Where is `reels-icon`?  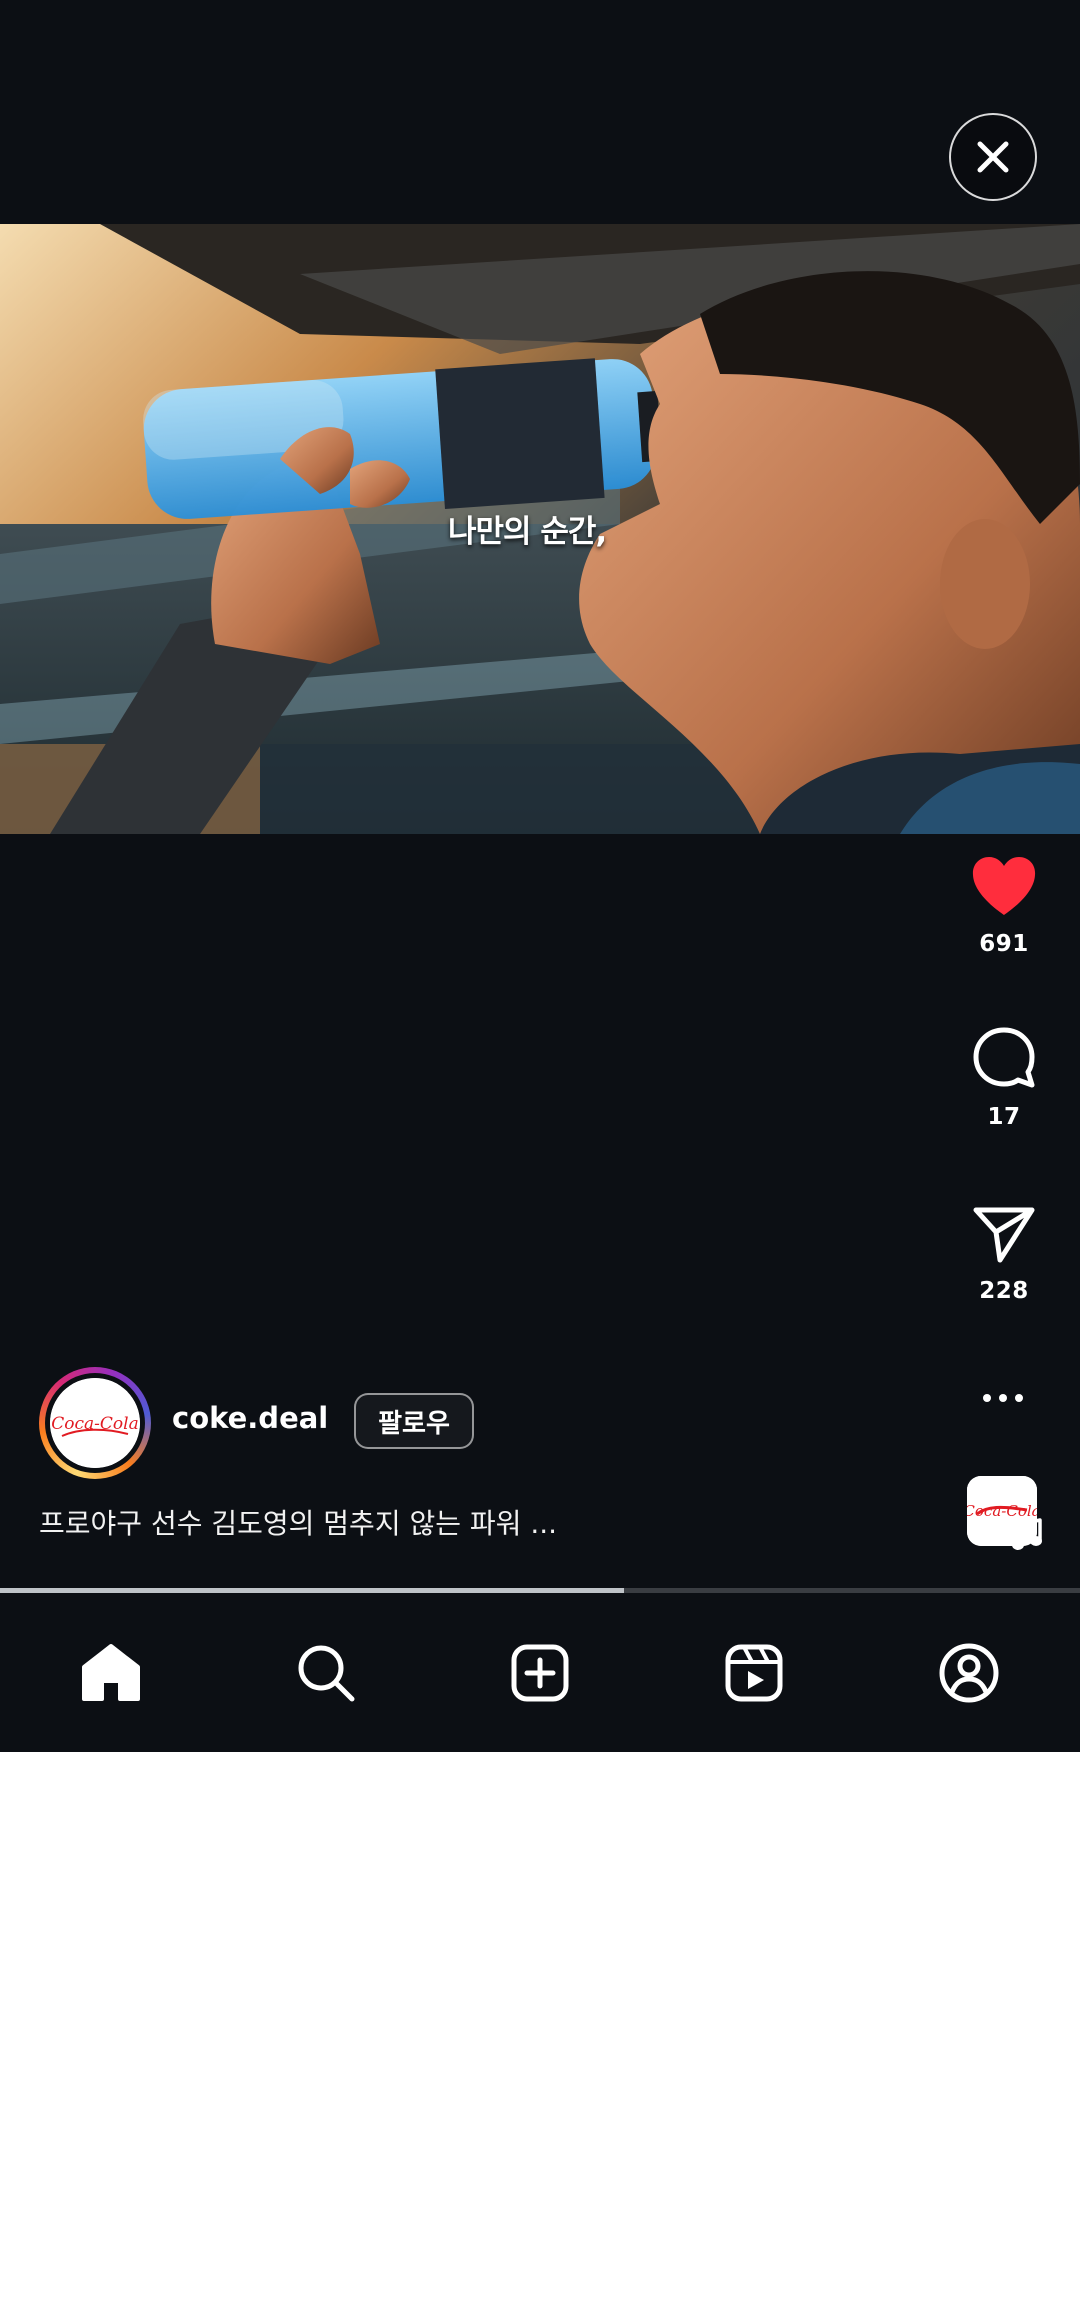
reels-icon is located at coordinates (754, 1672).